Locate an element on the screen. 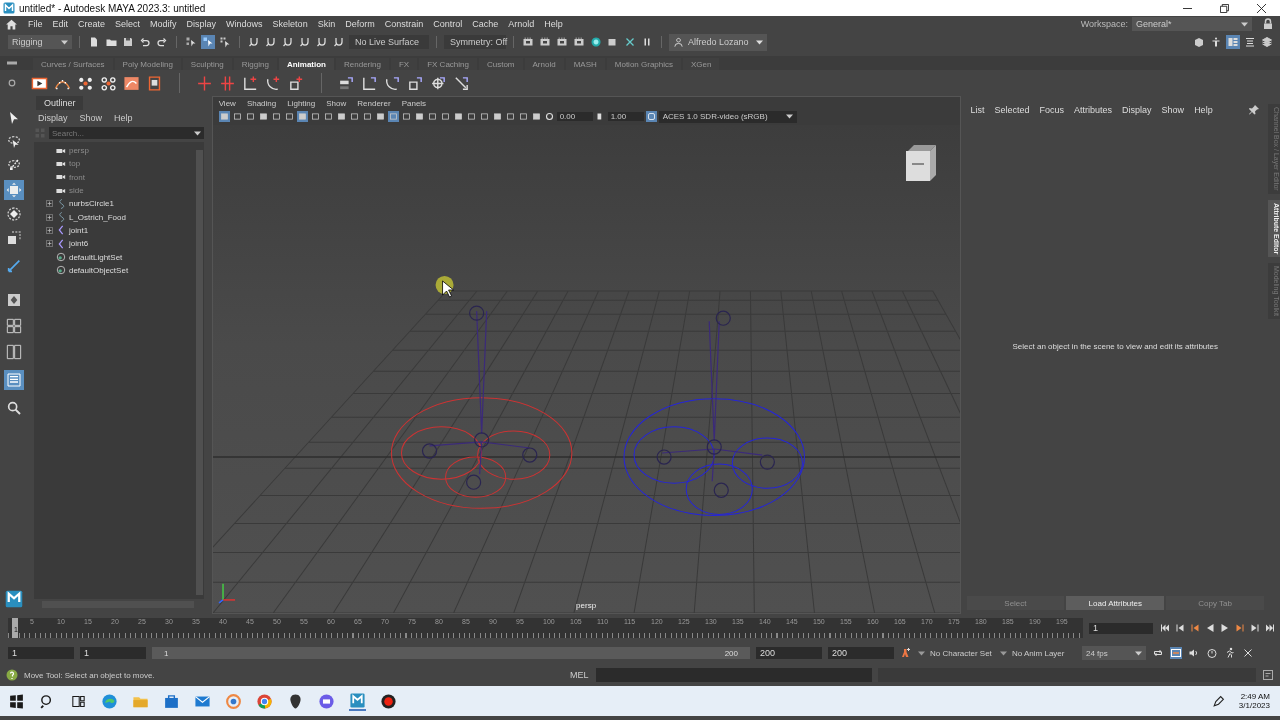 The height and width of the screenshot is (720, 1280). step-back-key-icon is located at coordinates (1180, 628).